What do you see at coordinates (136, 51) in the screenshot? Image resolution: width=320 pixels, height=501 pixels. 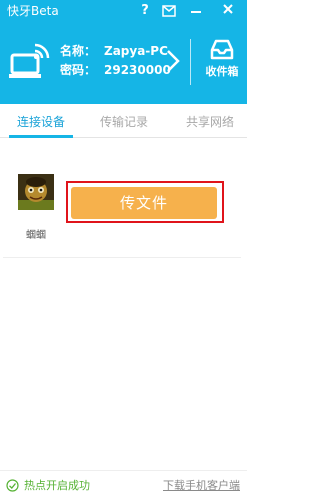 I see `name-value: Zapya-PC` at bounding box center [136, 51].